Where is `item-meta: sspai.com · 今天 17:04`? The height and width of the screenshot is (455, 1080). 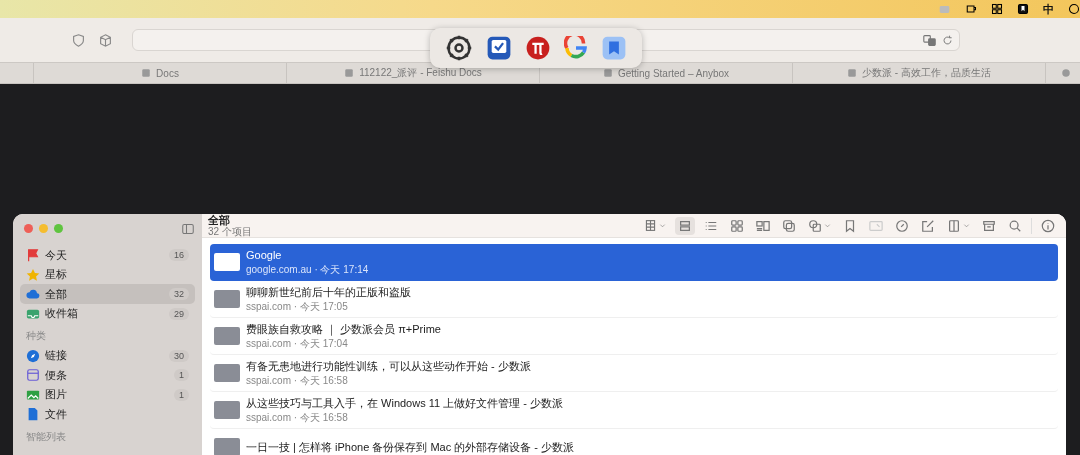
item-meta: sspai.com · 今天 17:04 is located at coordinates (297, 343).